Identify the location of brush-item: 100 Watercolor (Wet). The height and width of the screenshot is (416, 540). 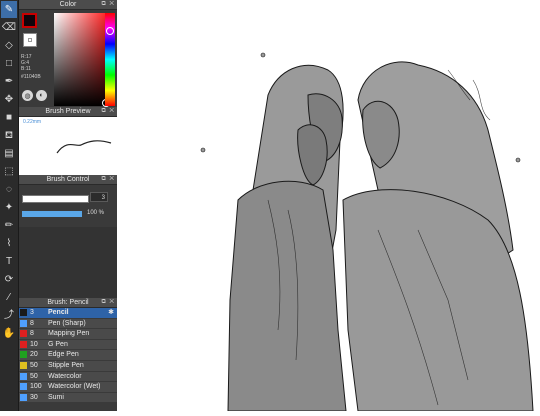
(68, 387).